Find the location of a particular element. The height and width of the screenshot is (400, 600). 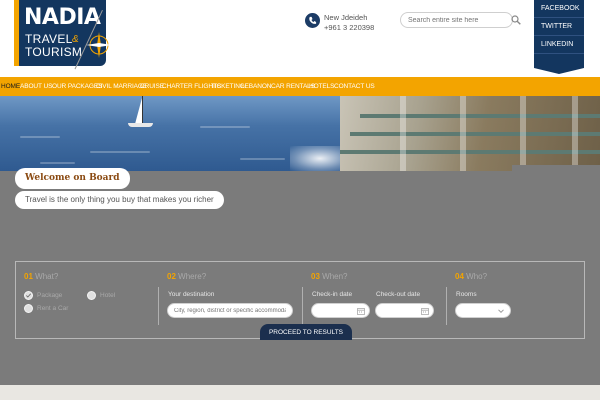

social-link-facebook: FACEBOOK is located at coordinates (559, 9).